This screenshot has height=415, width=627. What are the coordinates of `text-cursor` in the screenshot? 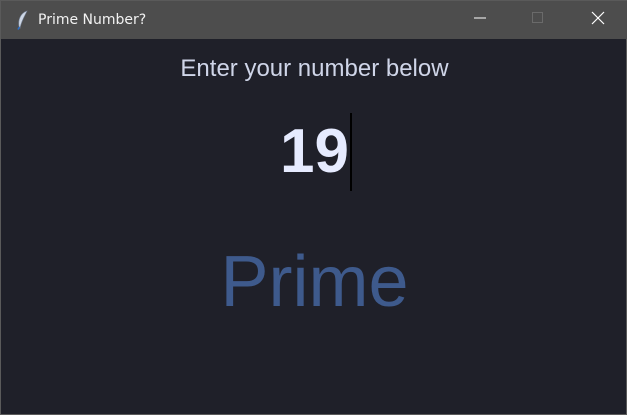 It's located at (350, 152).